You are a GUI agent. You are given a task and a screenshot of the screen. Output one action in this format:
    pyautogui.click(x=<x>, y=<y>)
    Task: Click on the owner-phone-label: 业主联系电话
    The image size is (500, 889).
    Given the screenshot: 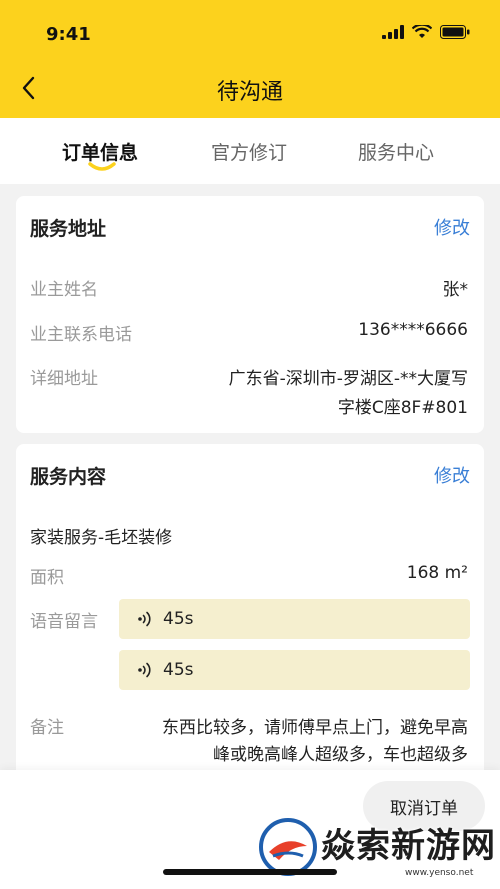 What is the action you would take?
    pyautogui.click(x=81, y=335)
    